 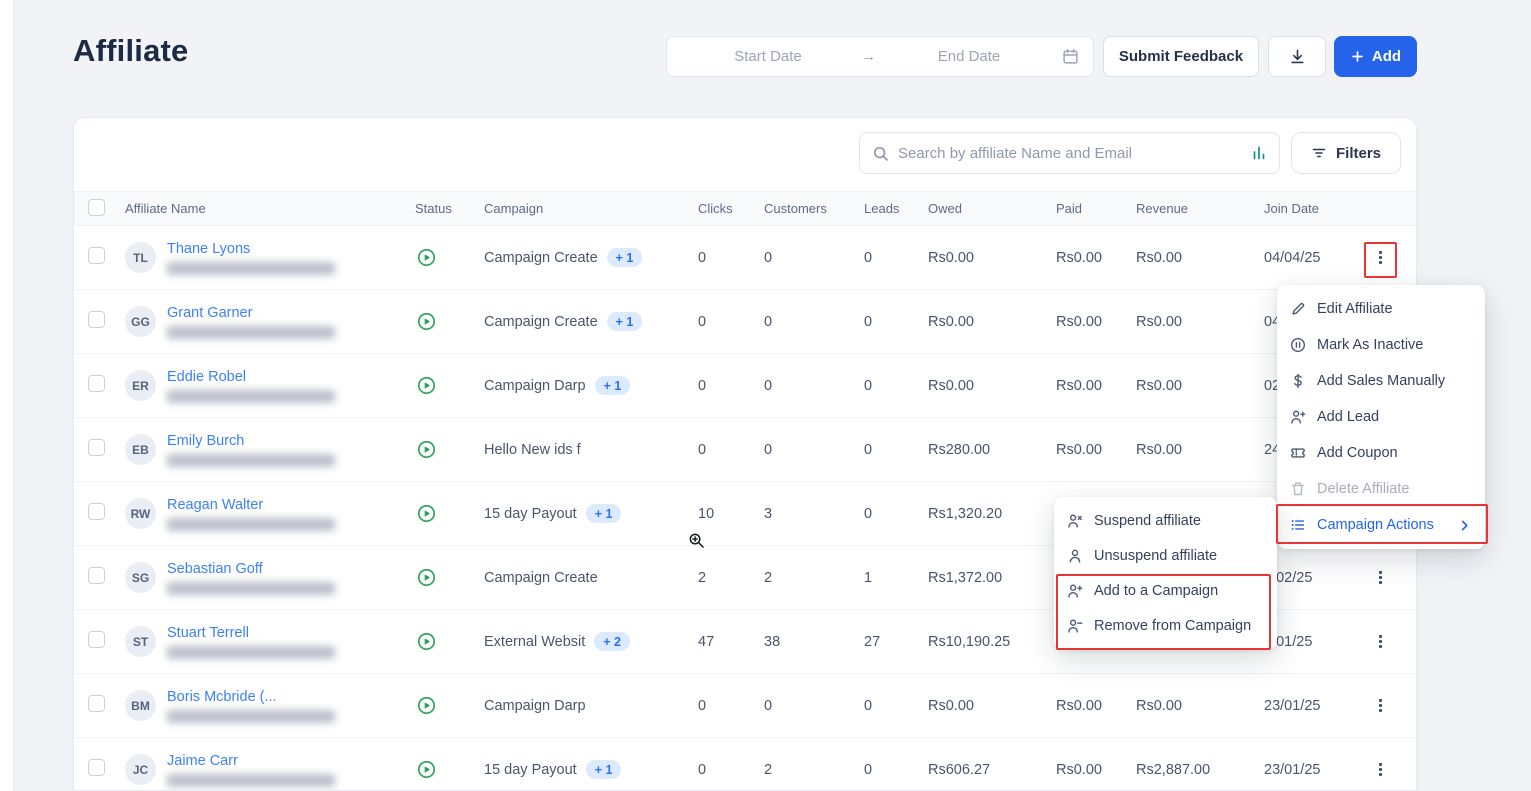 What do you see at coordinates (541, 257) in the screenshot?
I see `campaign-name: Campaign Create` at bounding box center [541, 257].